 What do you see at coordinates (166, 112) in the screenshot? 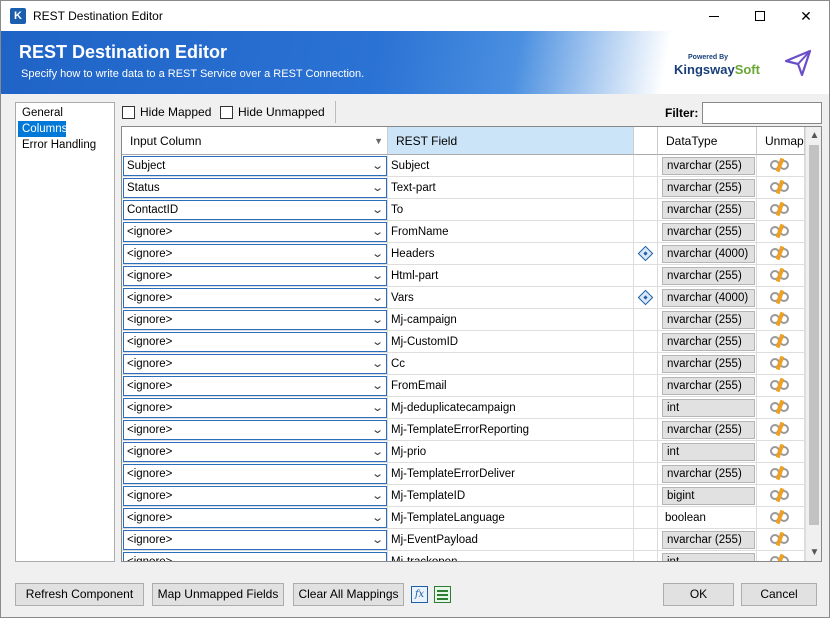
I see `hide-mapped-checkbox: Hide Mapped` at bounding box center [166, 112].